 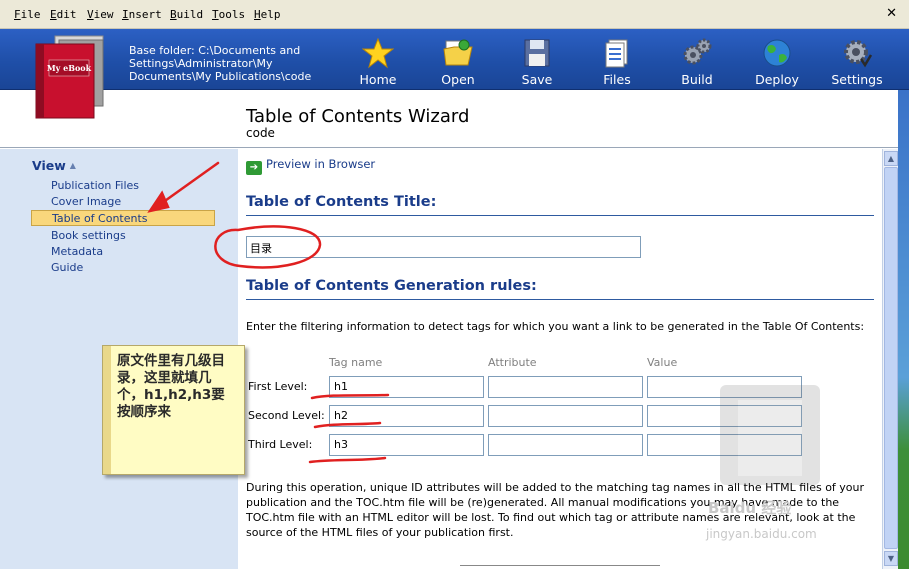 What do you see at coordinates (278, 386) in the screenshot?
I see `first-level-label: First Level:` at bounding box center [278, 386].